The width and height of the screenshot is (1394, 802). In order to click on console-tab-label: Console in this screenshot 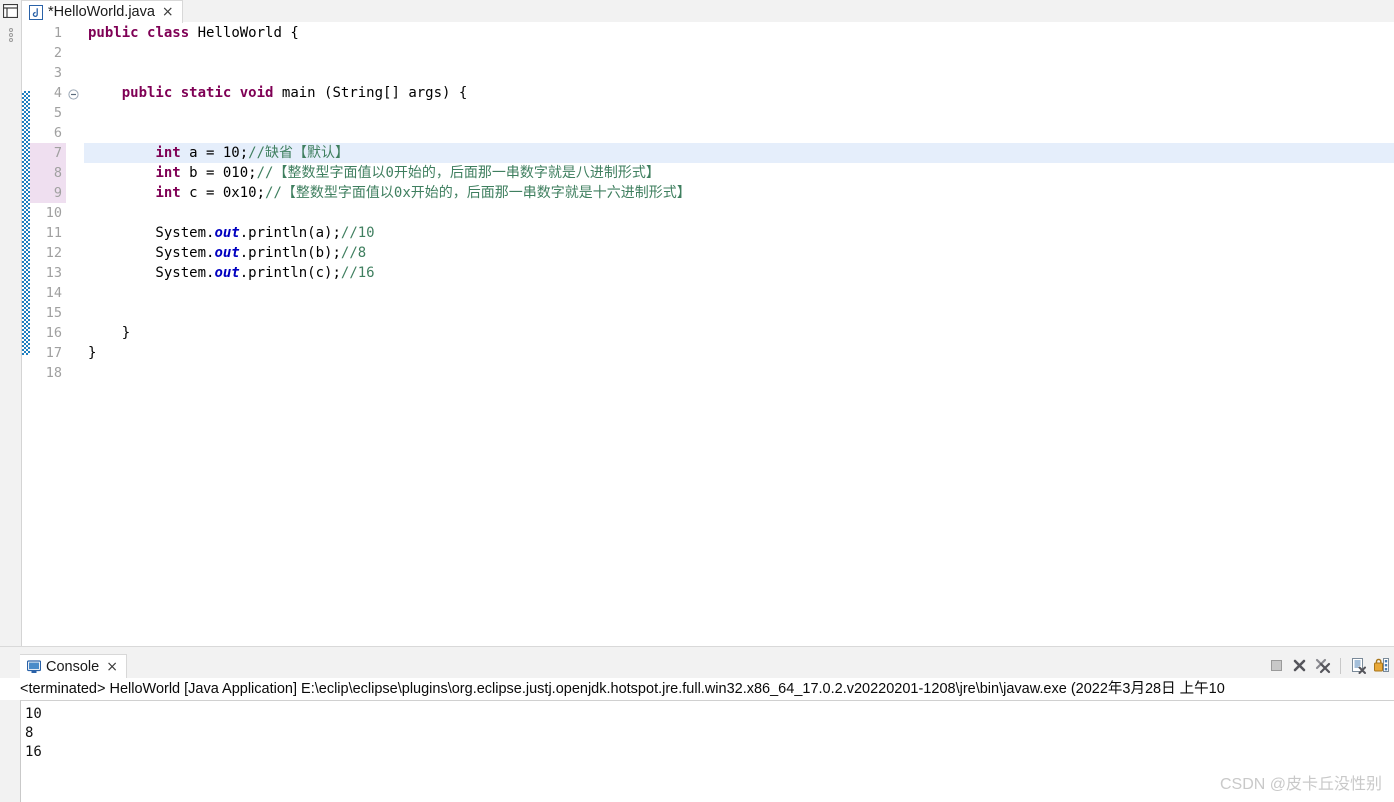, I will do `click(73, 666)`.